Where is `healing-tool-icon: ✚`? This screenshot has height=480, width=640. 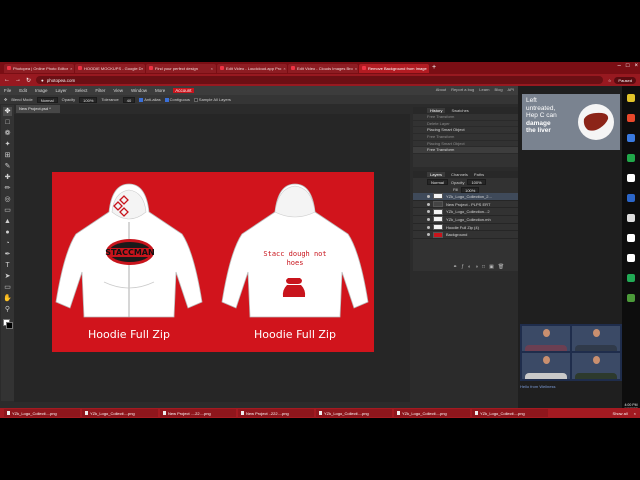 healing-tool-icon: ✚ is located at coordinates (7, 177).